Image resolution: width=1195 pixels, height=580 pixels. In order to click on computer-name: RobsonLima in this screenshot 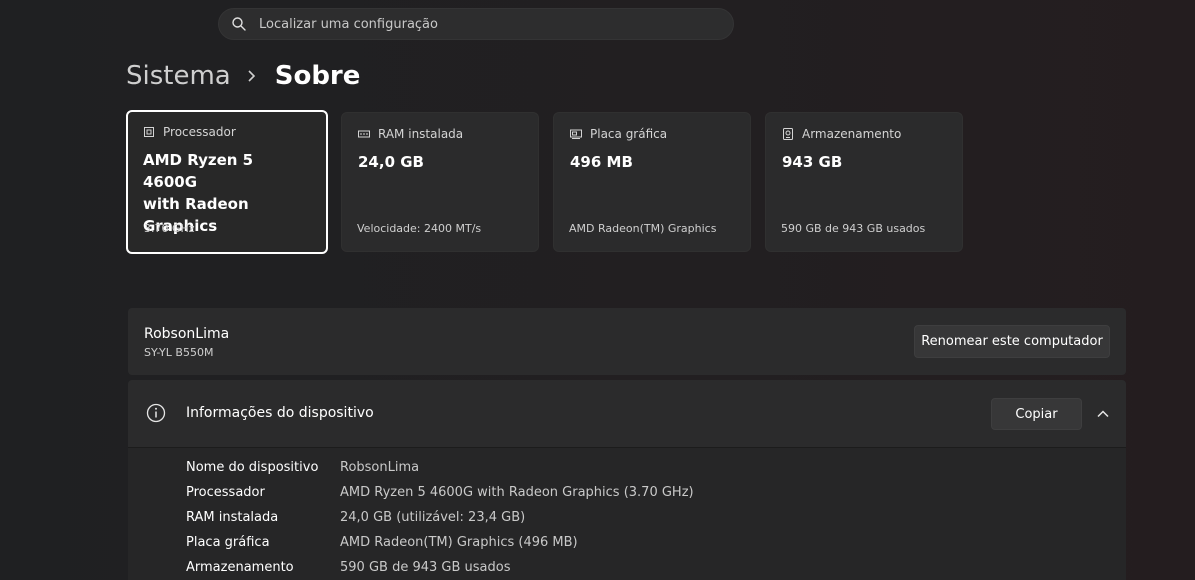, I will do `click(187, 334)`.